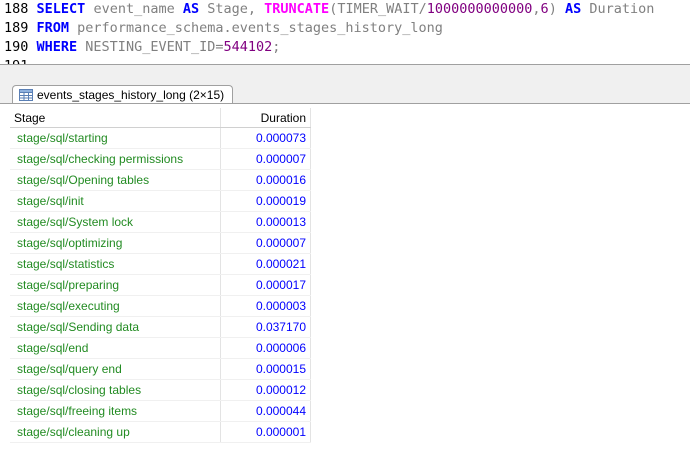 The width and height of the screenshot is (690, 451). Describe the element at coordinates (115, 118) in the screenshot. I see `column-header-stage: Stage` at that location.